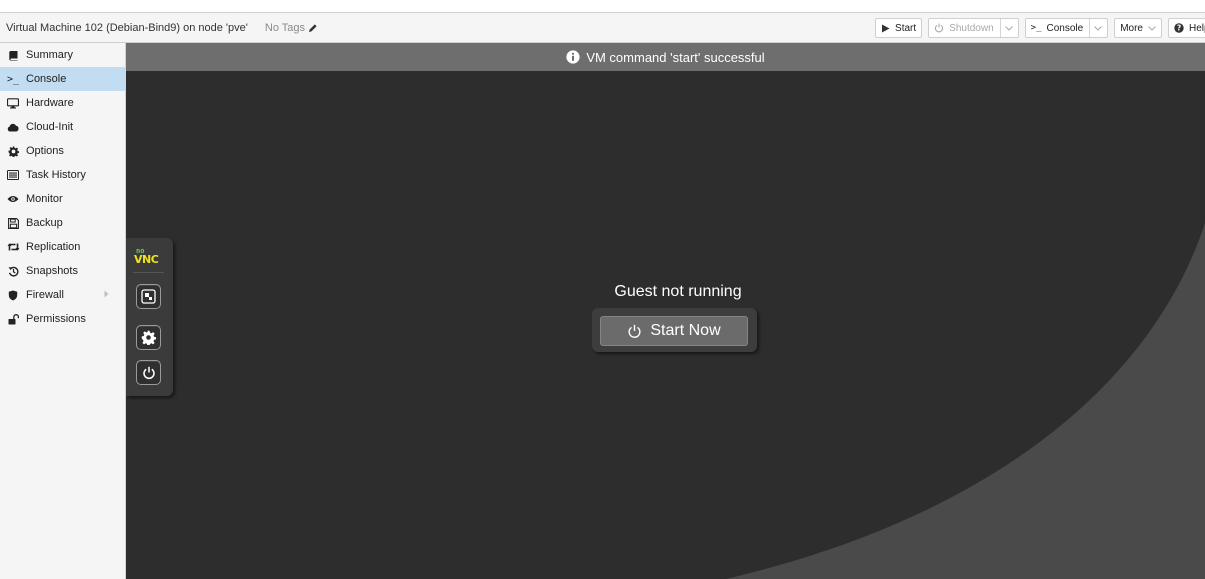  Describe the element at coordinates (13, 199) in the screenshot. I see `eye-icon` at that location.